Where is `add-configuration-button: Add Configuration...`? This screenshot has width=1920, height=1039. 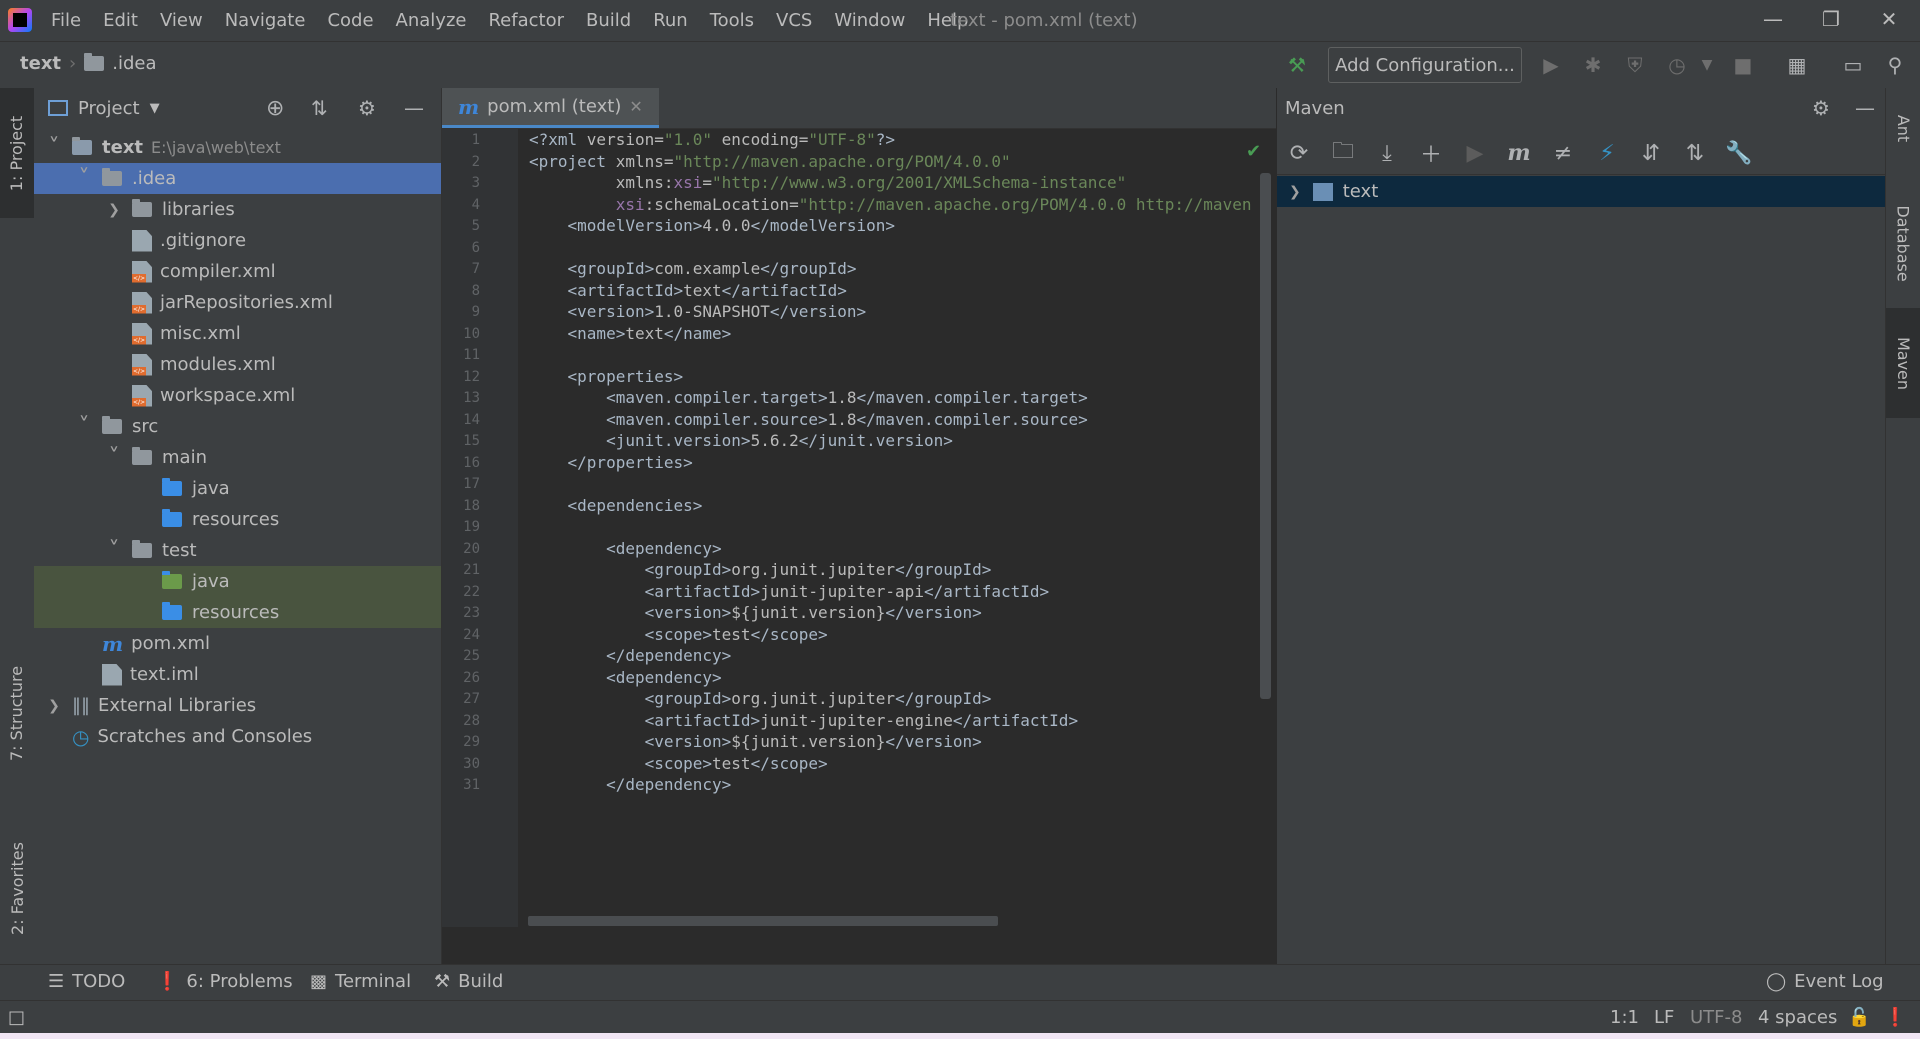
add-configuration-button: Add Configuration... is located at coordinates (1425, 65).